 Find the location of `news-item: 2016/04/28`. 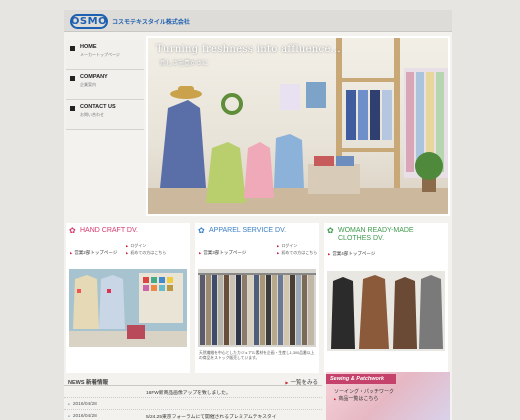

news-item: 2016/04/28 is located at coordinates (193, 404).